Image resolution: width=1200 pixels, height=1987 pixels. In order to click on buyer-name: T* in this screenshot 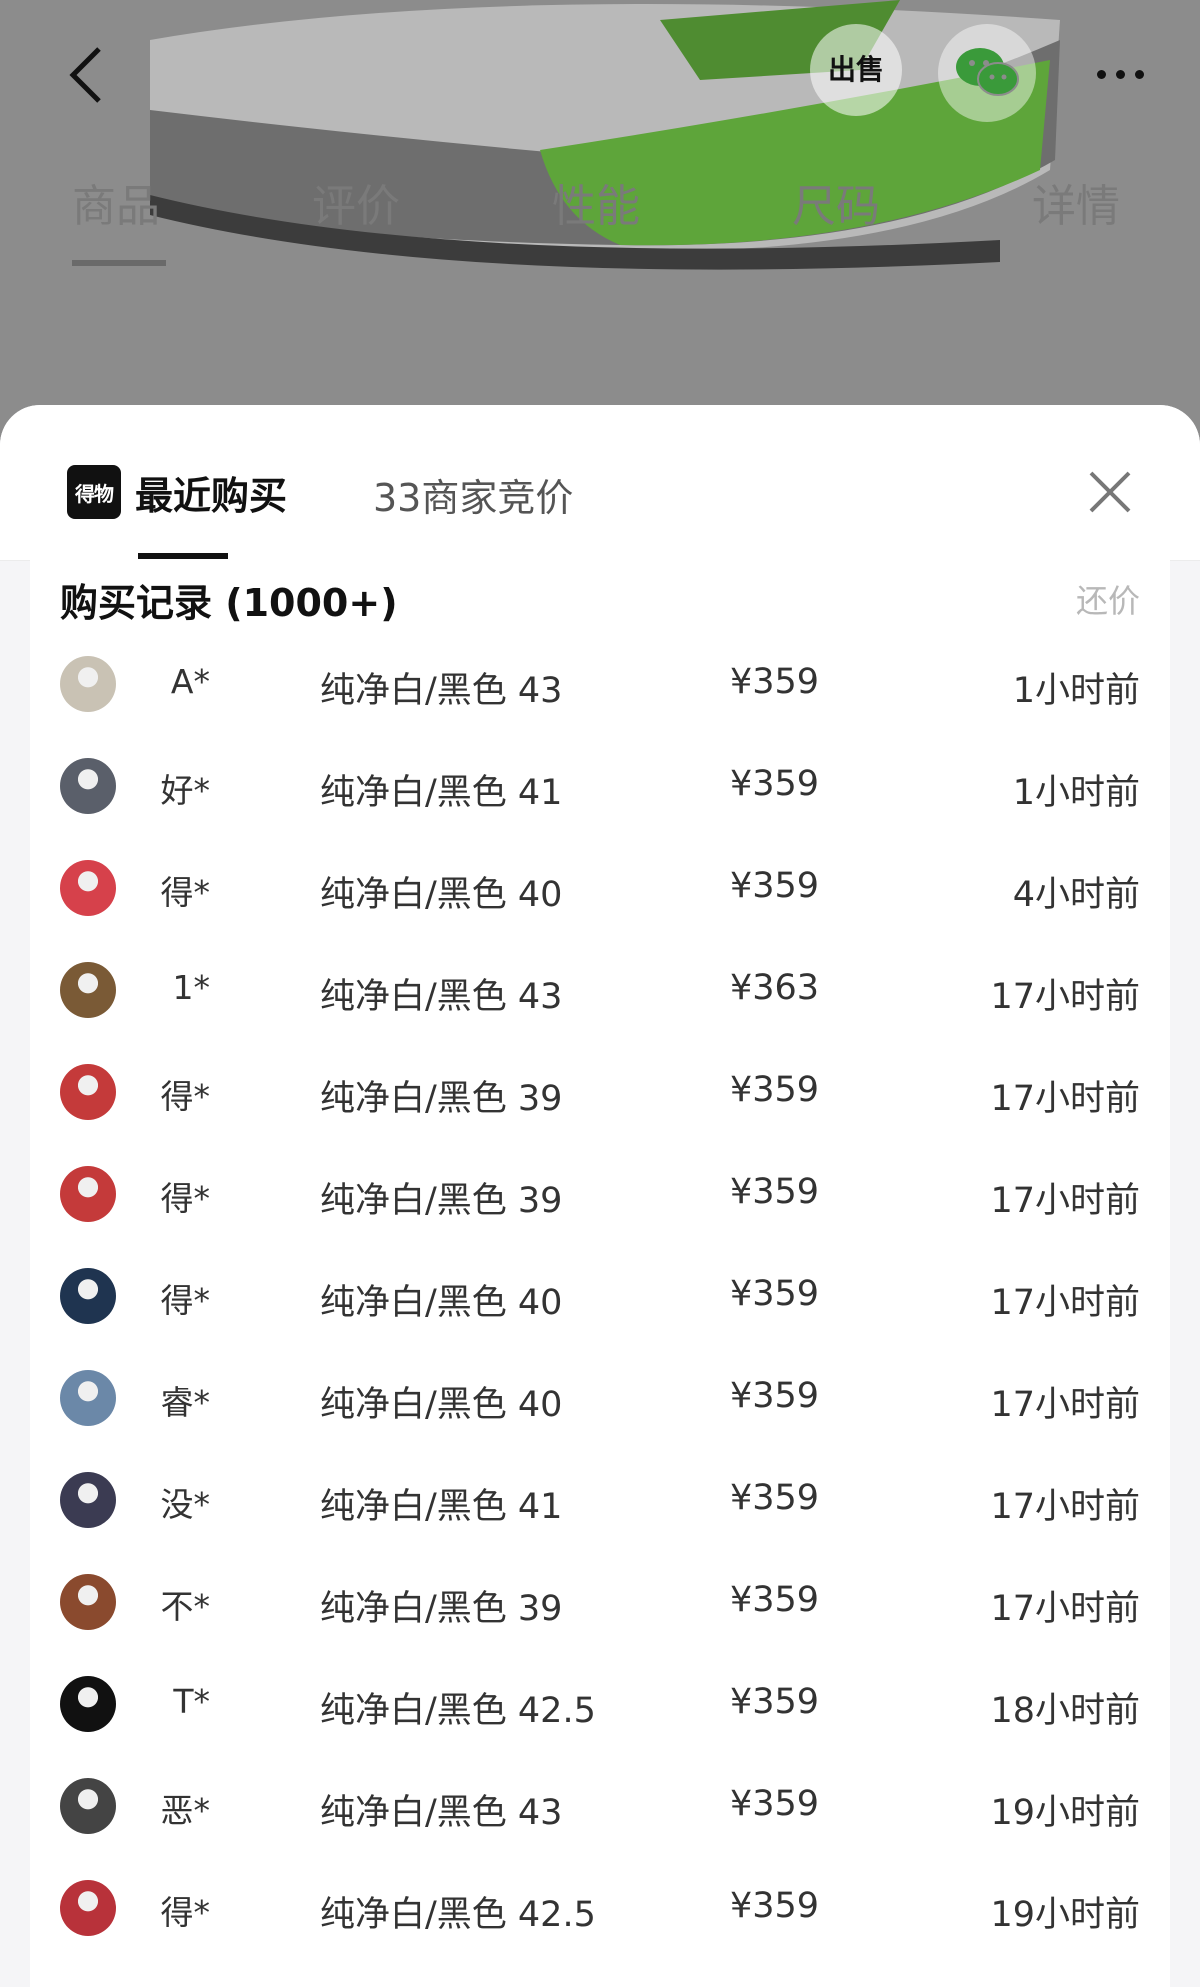, I will do `click(191, 1701)`.